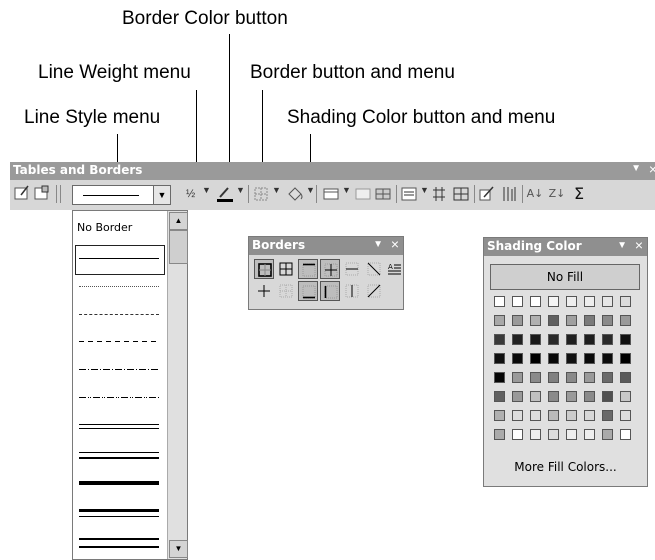  What do you see at coordinates (326, 245) in the screenshot?
I see `borders-titlebar: Borders ▼ ×` at bounding box center [326, 245].